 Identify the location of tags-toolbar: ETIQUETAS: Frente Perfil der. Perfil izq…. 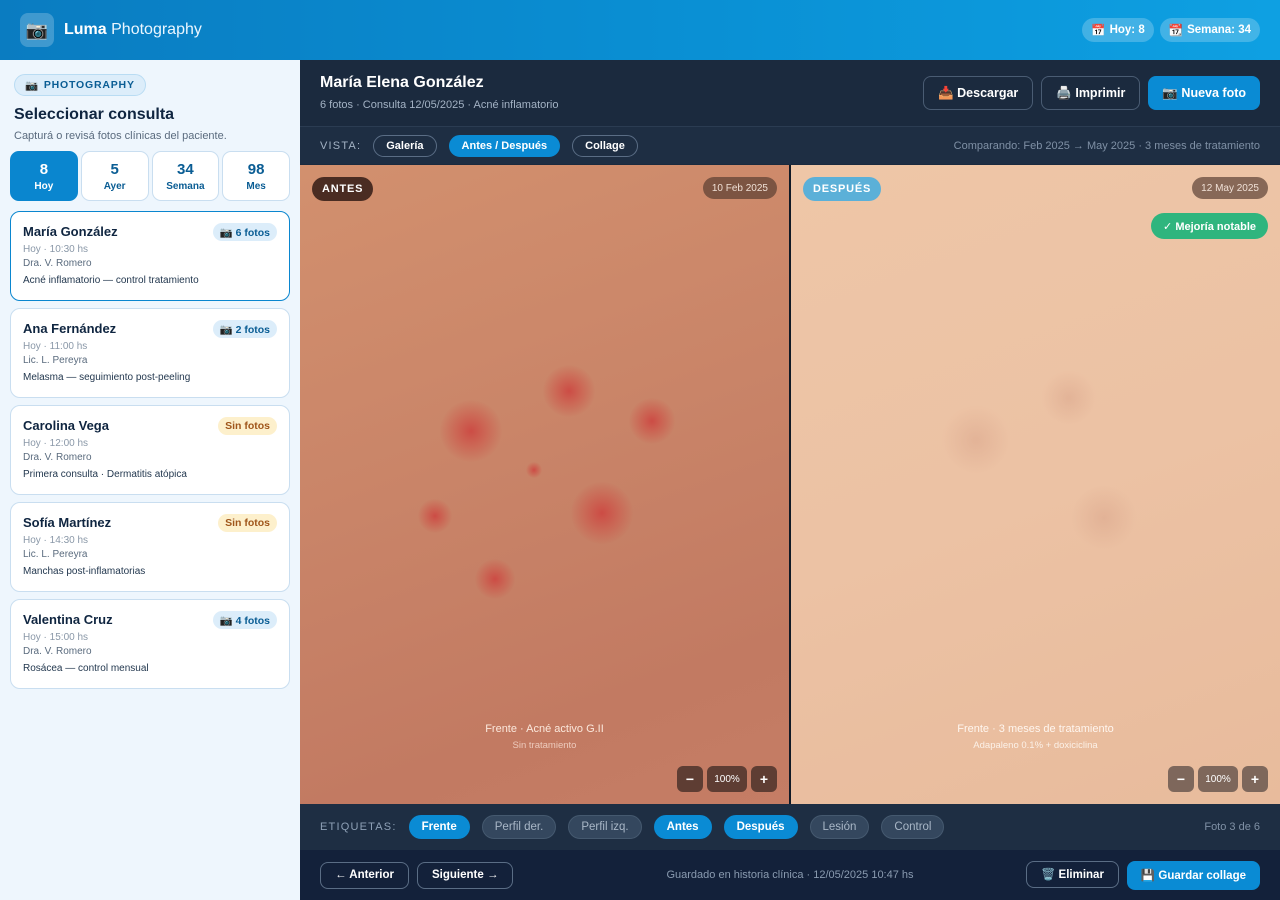
(790, 827).